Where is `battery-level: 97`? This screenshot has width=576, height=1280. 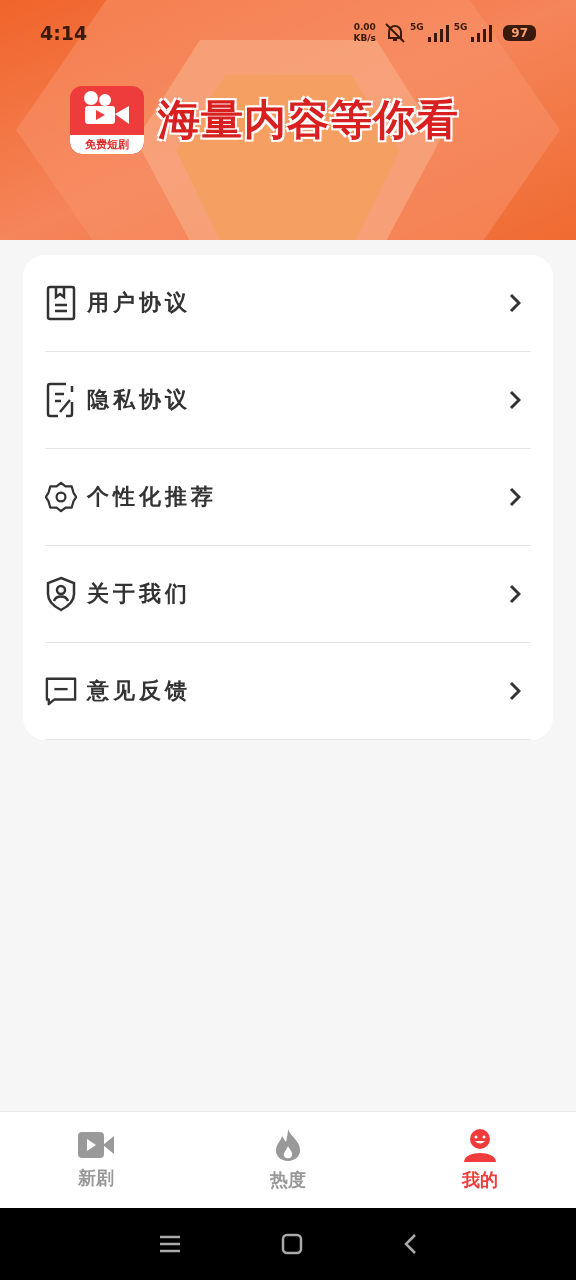
battery-level: 97 is located at coordinates (519, 33).